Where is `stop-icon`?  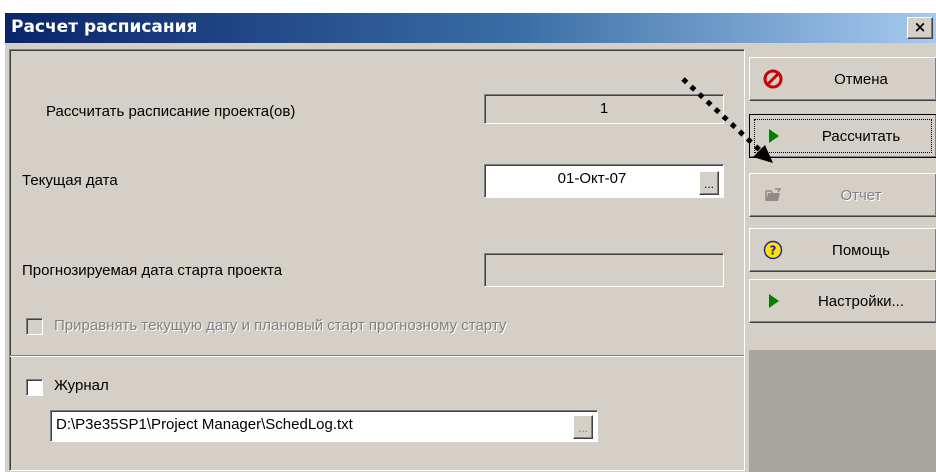 stop-icon is located at coordinates (773, 79).